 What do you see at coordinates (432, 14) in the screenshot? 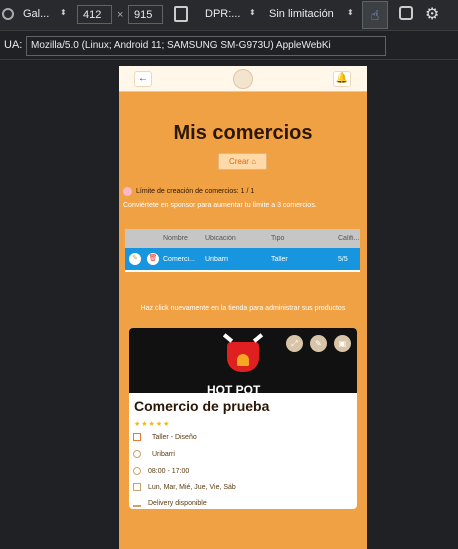
I see `gear-icon: ⚙` at bounding box center [432, 14].